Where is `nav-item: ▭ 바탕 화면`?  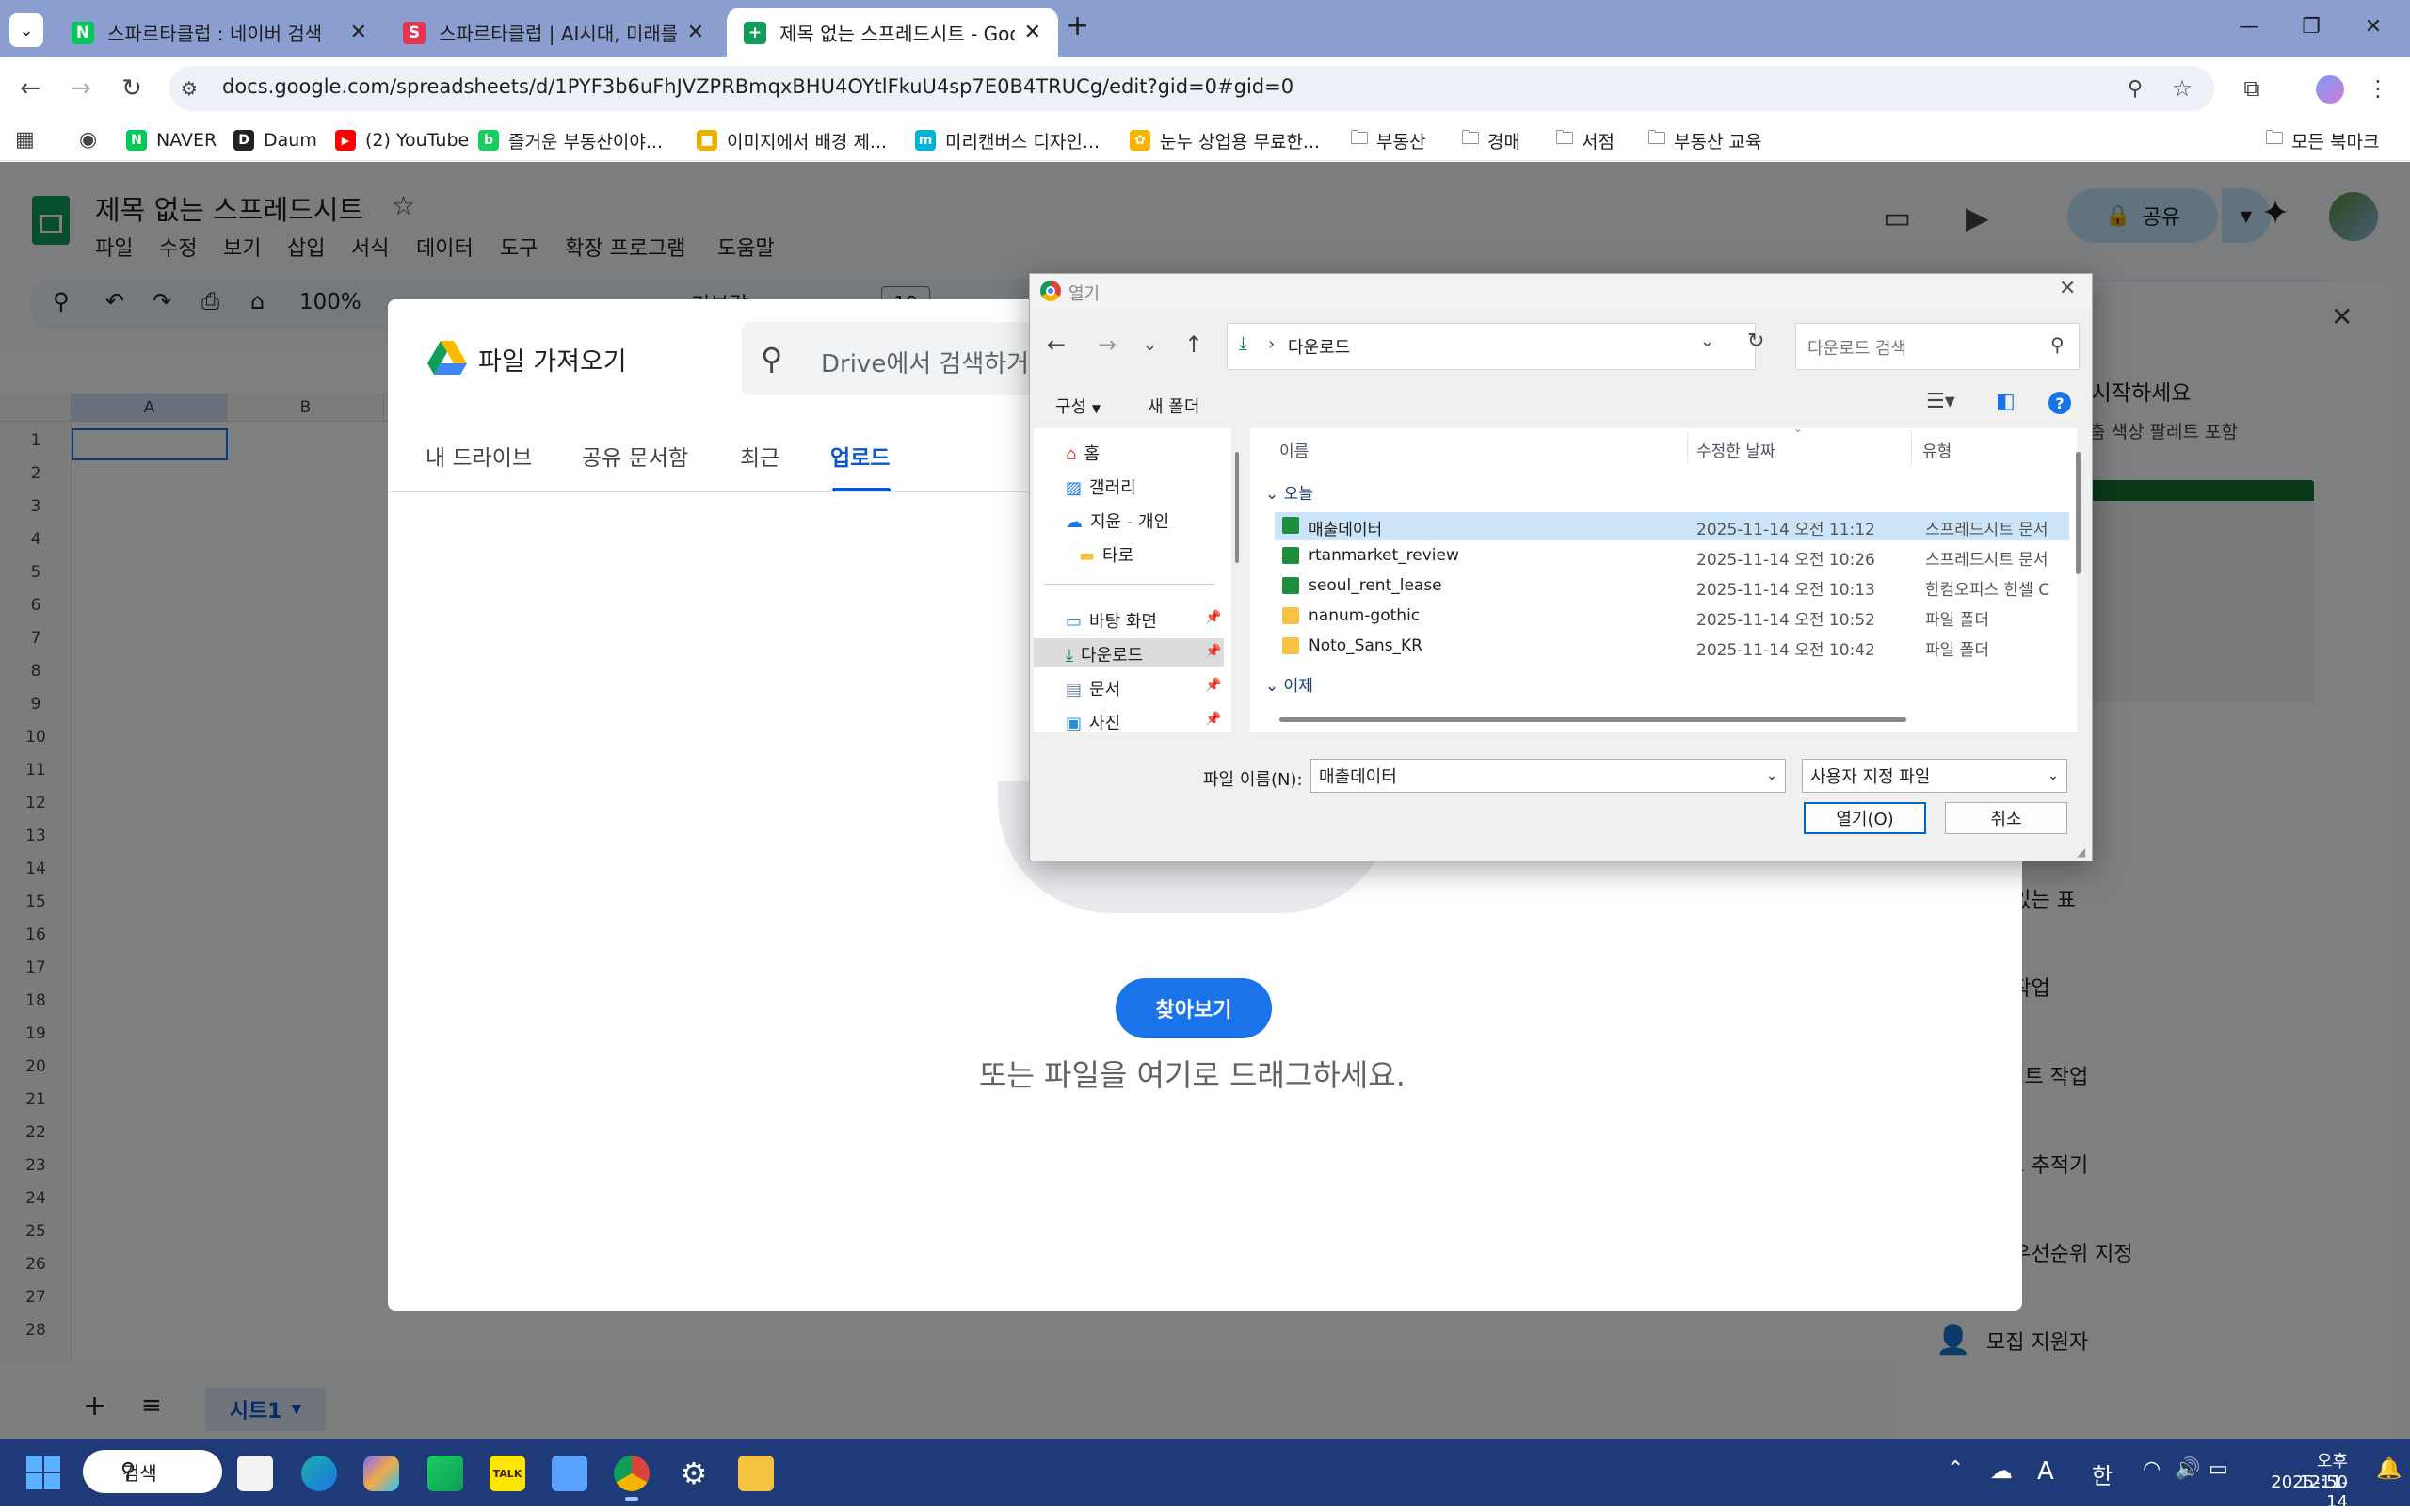
nav-item: ▭ 바탕 화면 is located at coordinates (1111, 620).